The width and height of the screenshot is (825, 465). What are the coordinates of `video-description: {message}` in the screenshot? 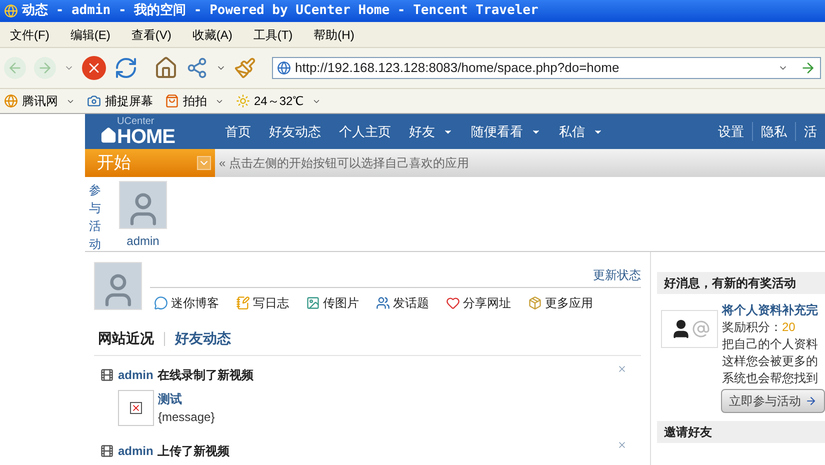 It's located at (186, 417).